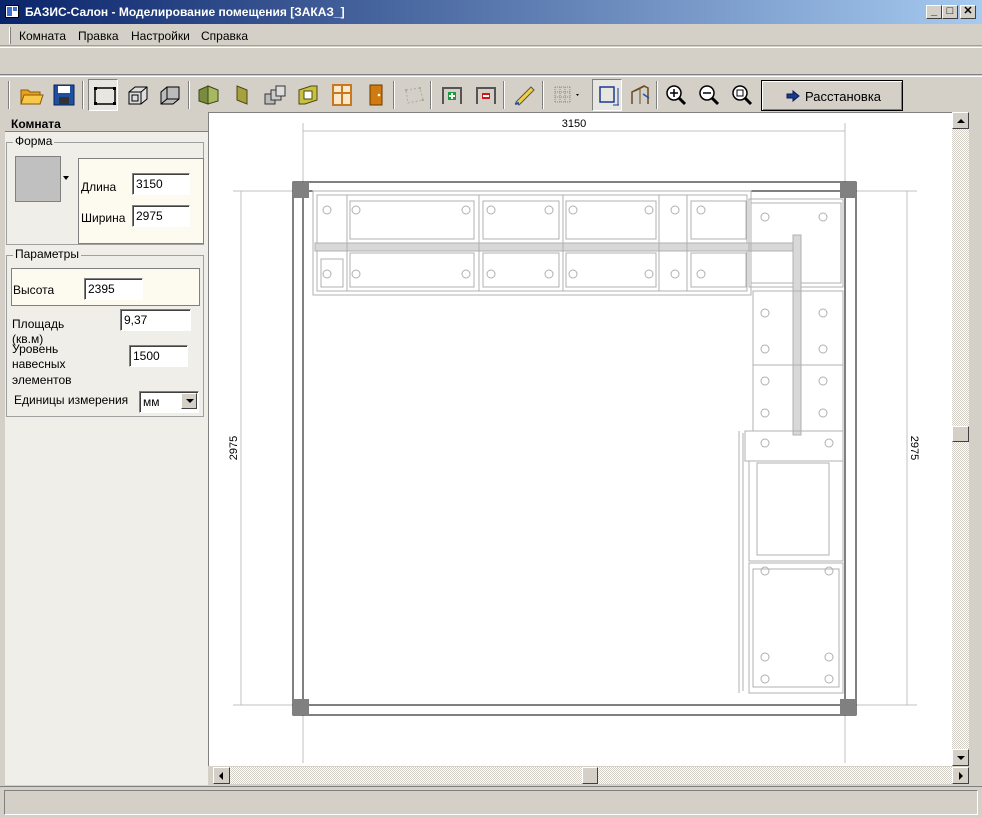  What do you see at coordinates (71, 400) in the screenshot?
I see `units-label: Единицы измерения` at bounding box center [71, 400].